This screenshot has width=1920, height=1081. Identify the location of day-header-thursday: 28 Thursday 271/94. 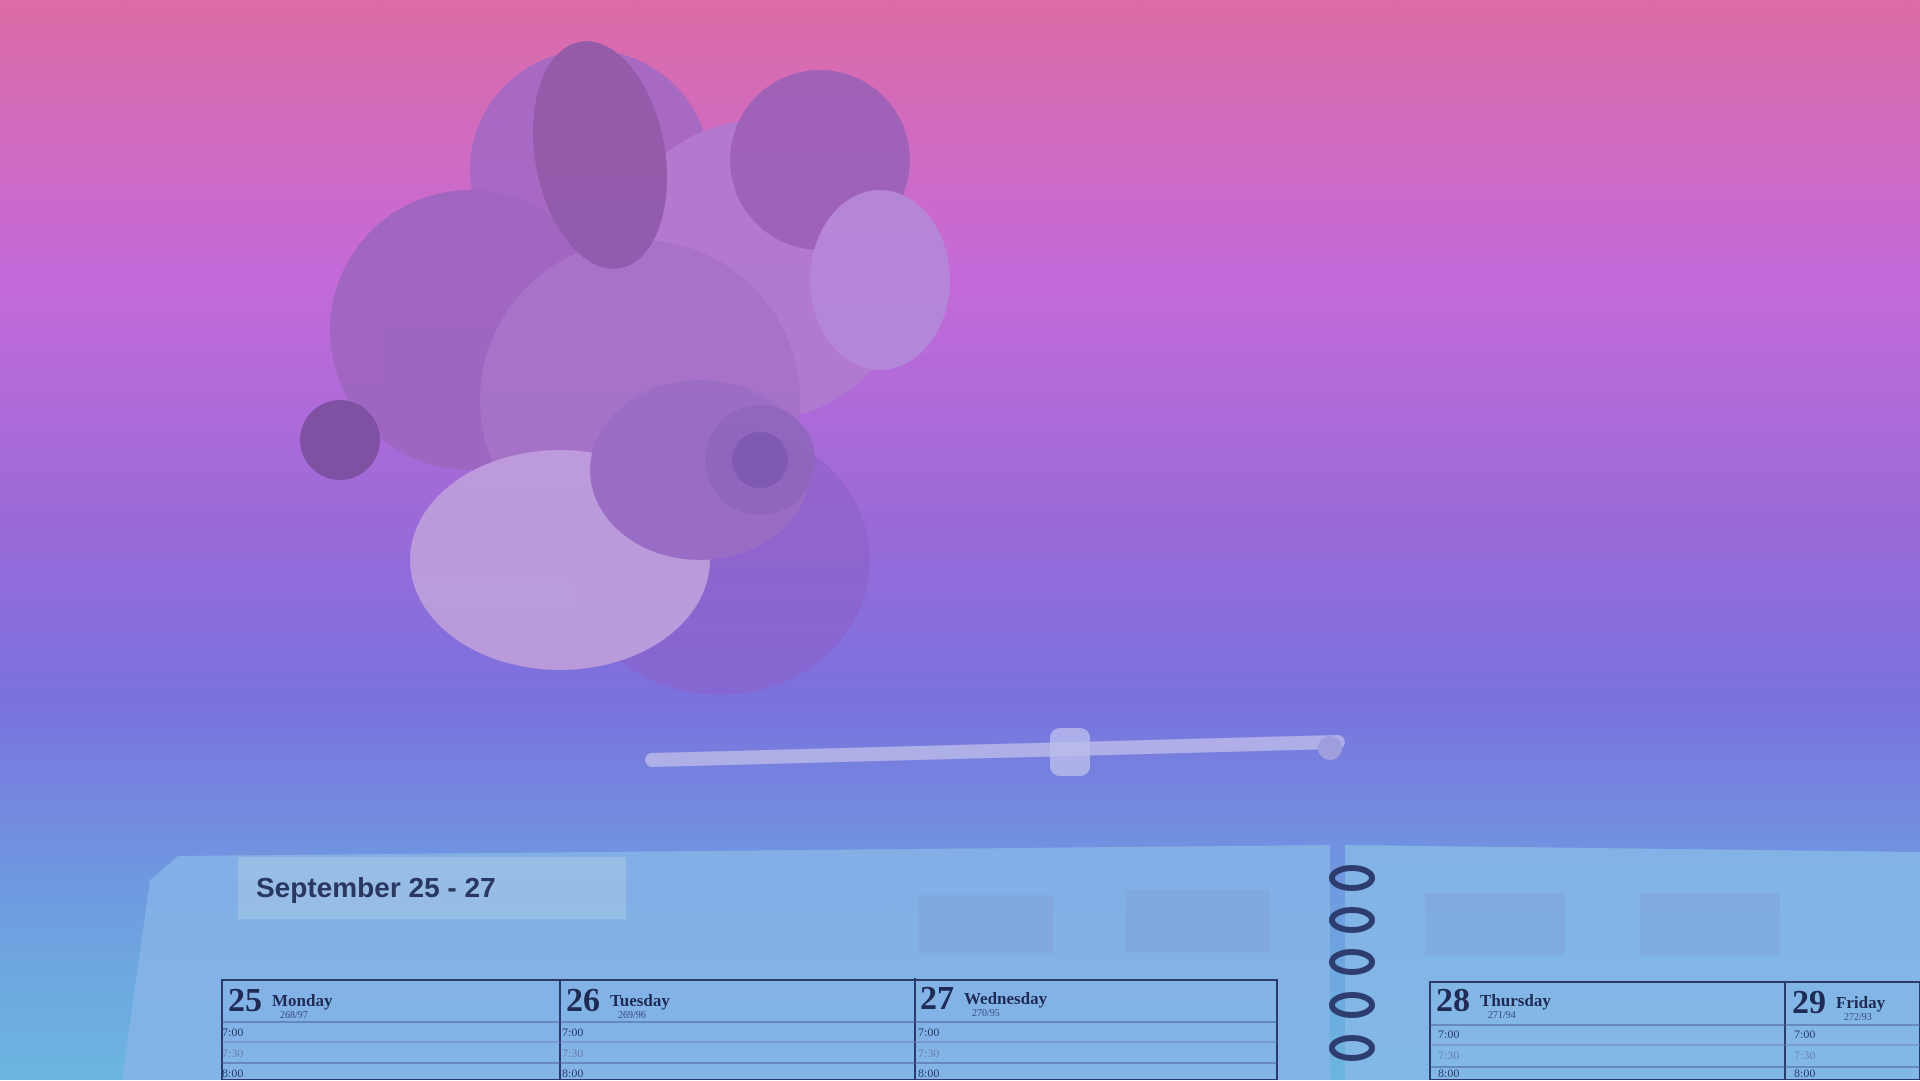
(1493, 1001).